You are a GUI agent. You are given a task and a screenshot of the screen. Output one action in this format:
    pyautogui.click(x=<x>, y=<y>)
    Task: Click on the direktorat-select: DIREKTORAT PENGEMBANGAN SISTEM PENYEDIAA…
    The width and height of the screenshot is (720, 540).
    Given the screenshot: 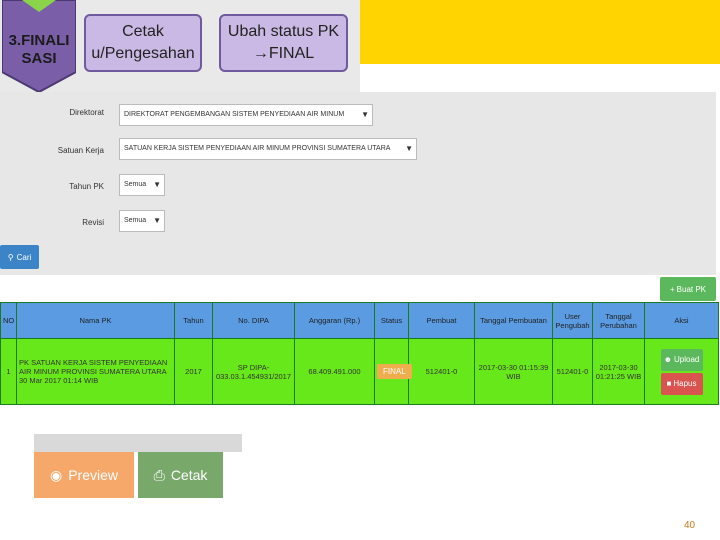 What is the action you would take?
    pyautogui.click(x=246, y=115)
    